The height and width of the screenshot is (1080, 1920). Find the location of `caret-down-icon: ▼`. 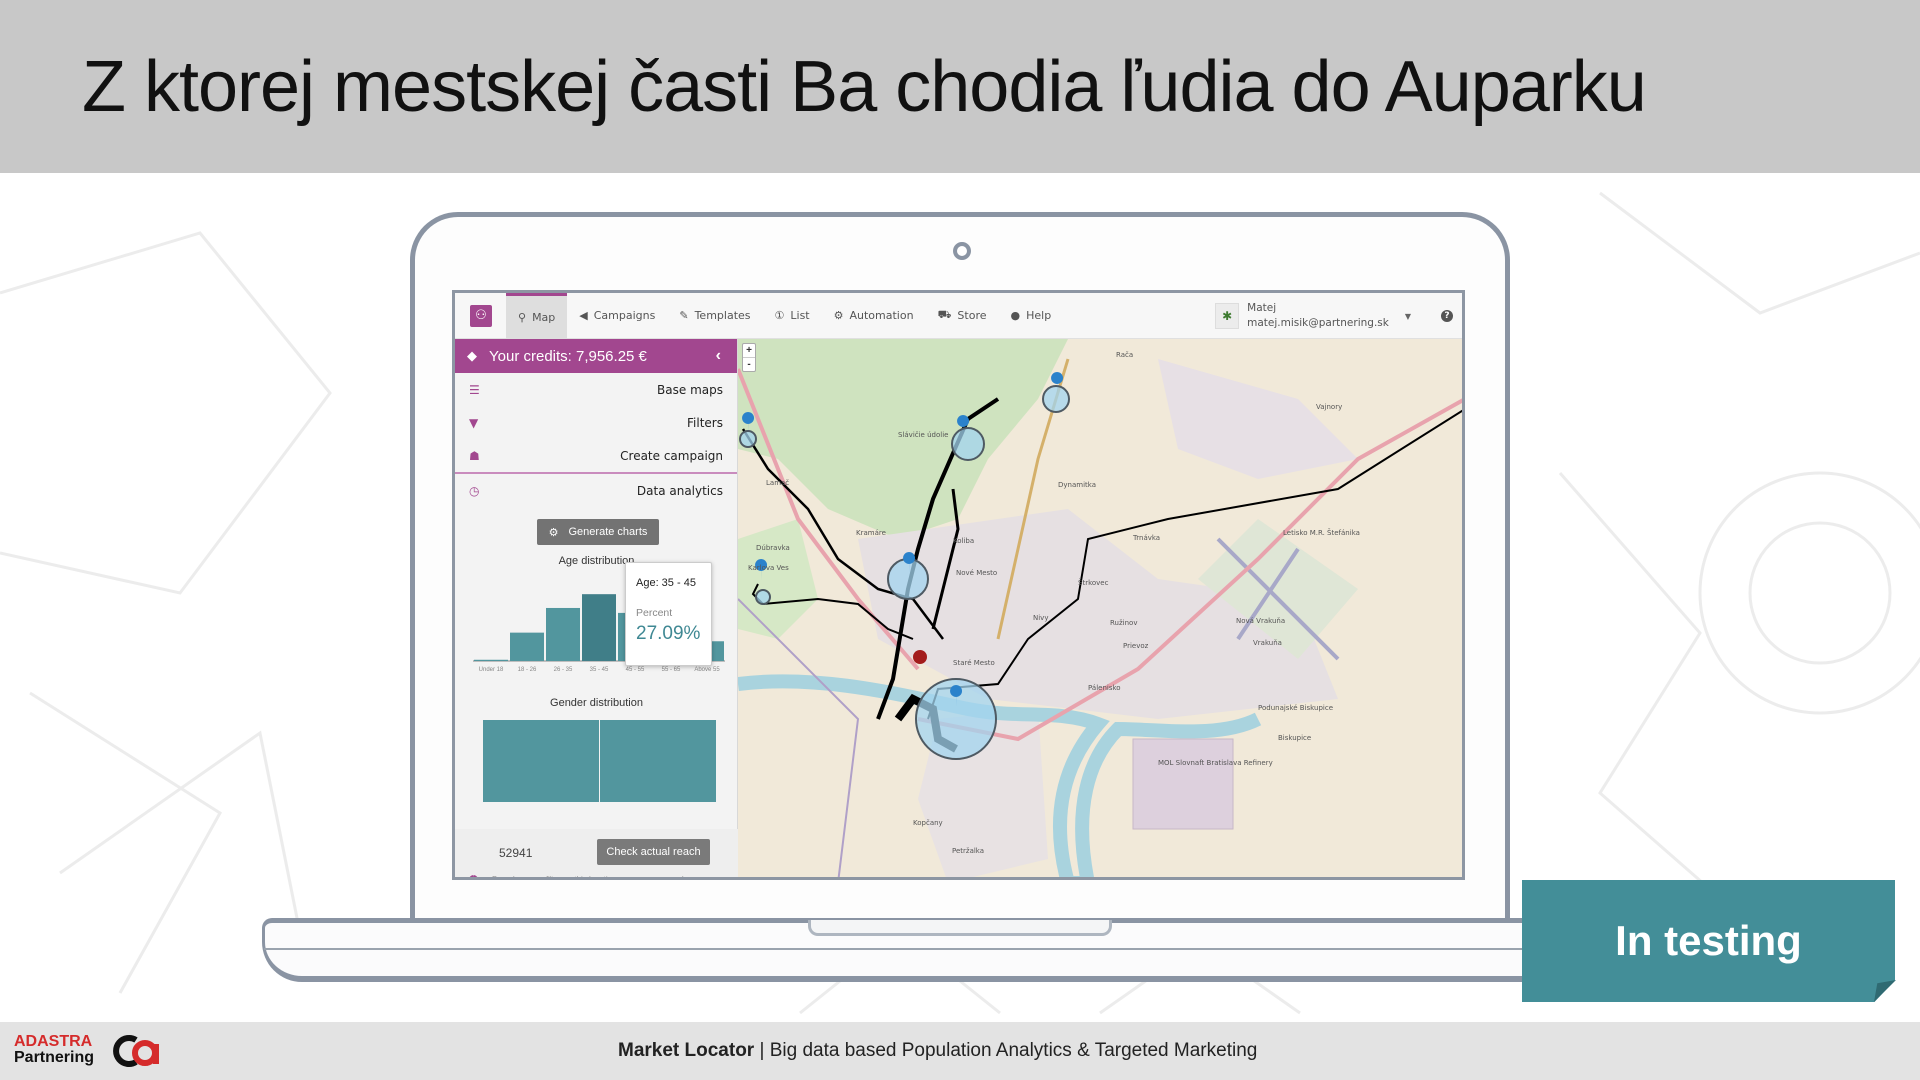

caret-down-icon: ▼ is located at coordinates (1408, 316).